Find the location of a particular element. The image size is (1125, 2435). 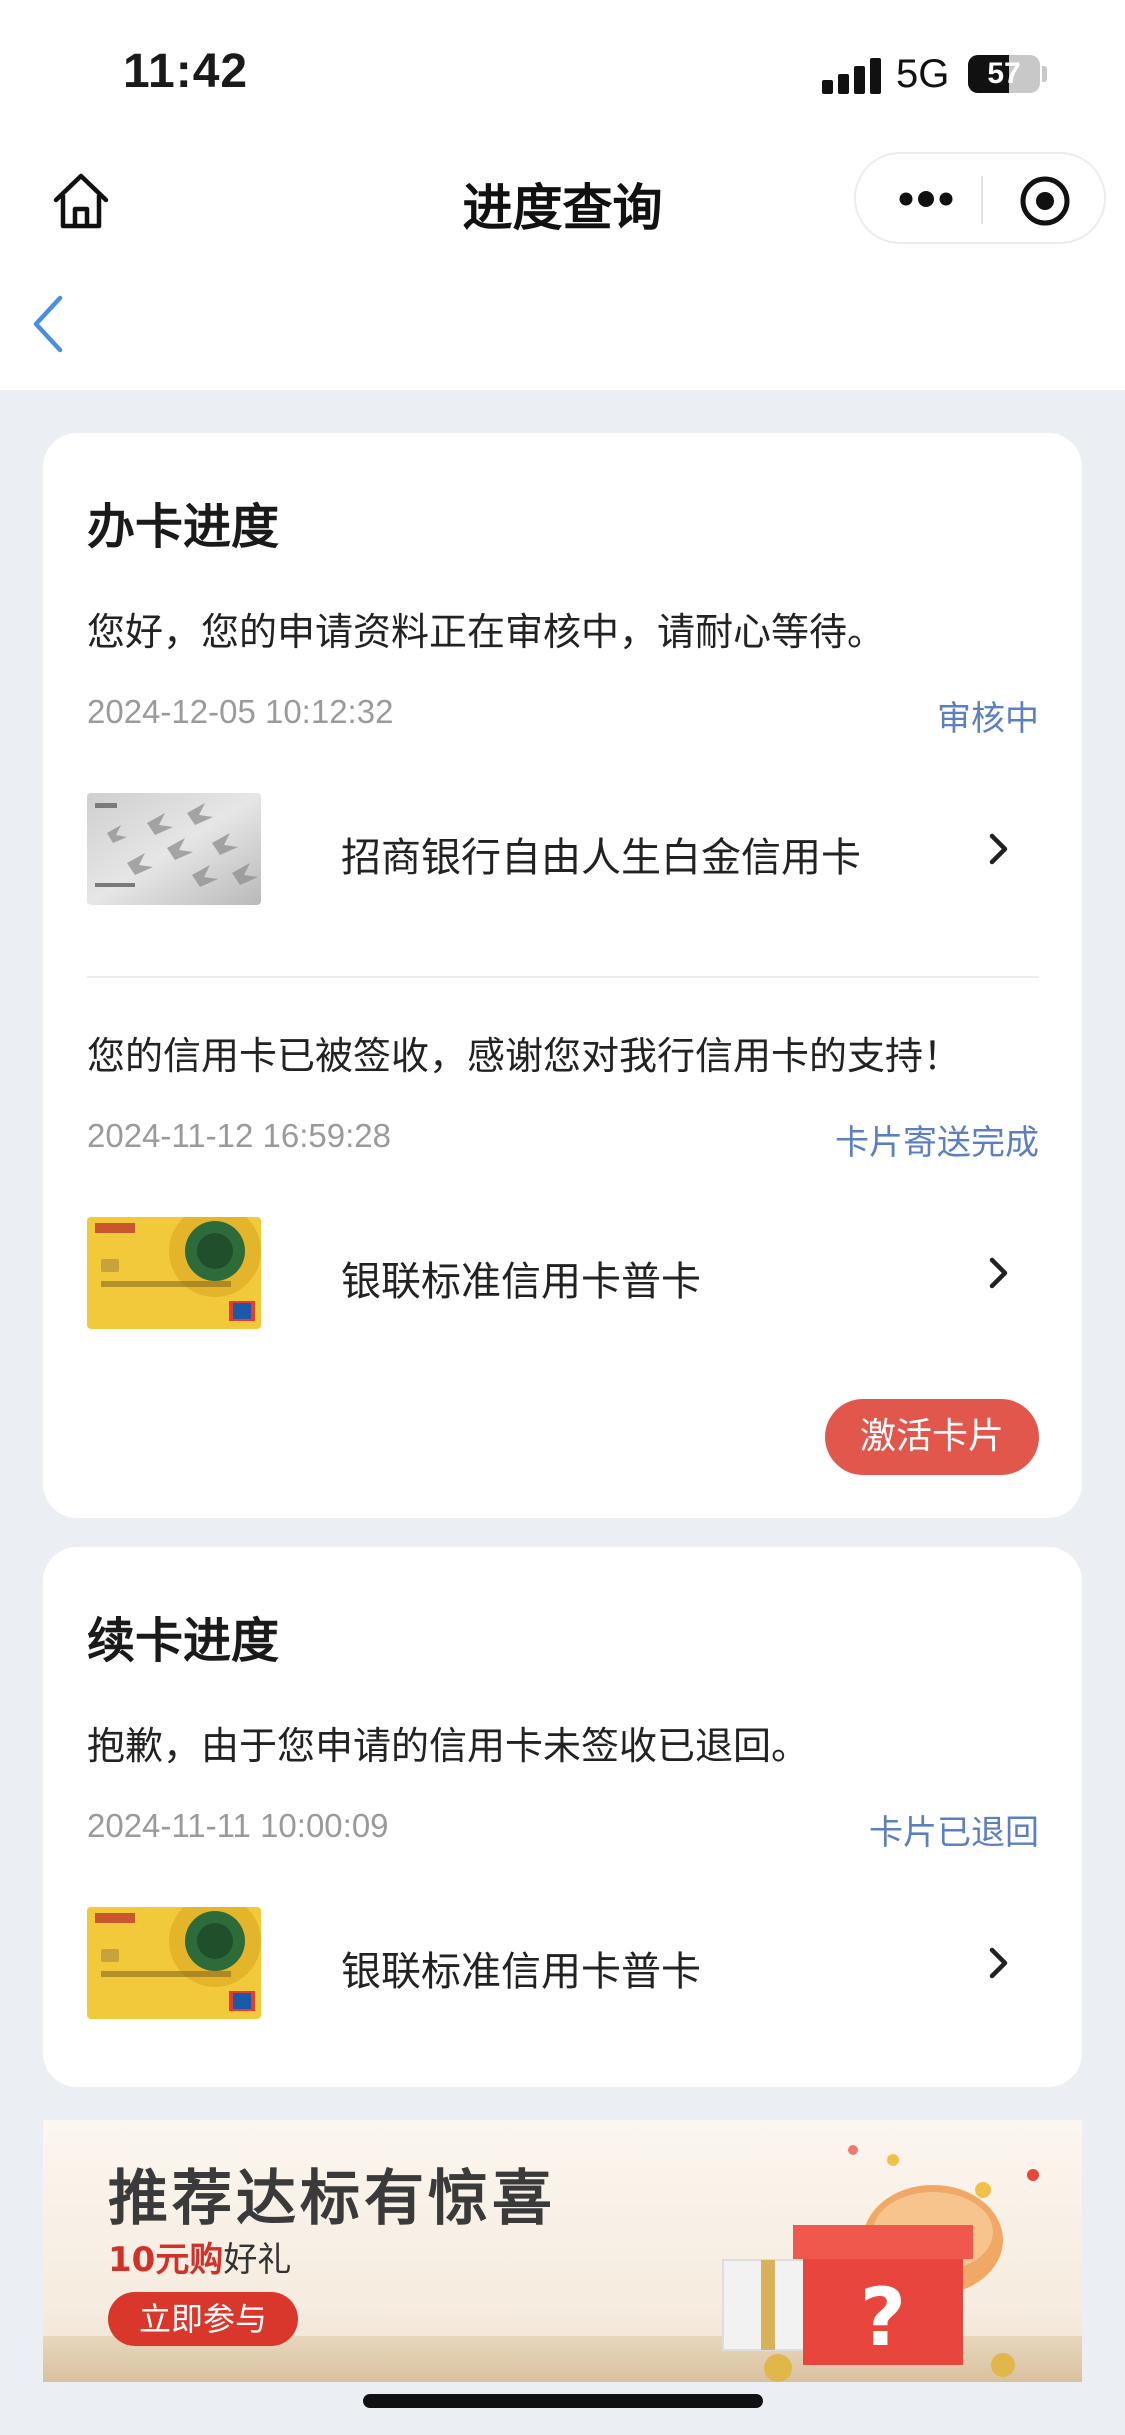

battery-icon: 57 is located at coordinates (1004, 74).